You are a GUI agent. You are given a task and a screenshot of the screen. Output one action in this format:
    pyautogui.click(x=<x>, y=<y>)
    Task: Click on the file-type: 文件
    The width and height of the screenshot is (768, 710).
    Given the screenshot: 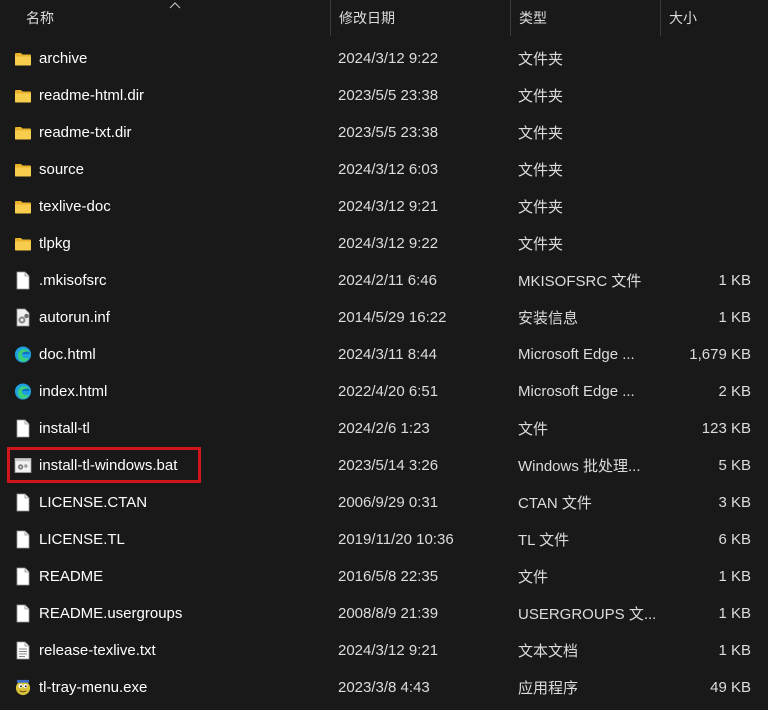 What is the action you would take?
    pyautogui.click(x=533, y=577)
    